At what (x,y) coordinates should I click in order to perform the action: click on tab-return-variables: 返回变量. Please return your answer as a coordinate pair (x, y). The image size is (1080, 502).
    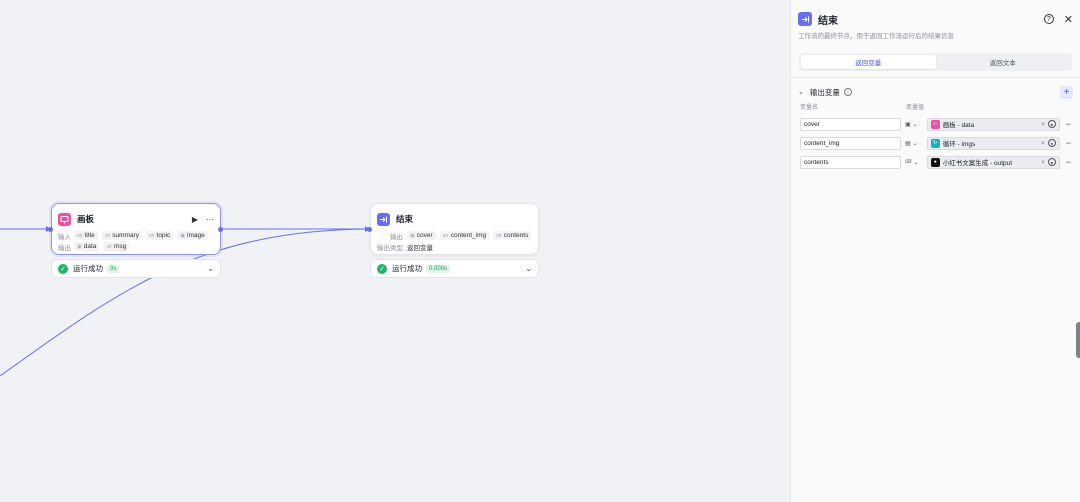
    Looking at the image, I should click on (868, 62).